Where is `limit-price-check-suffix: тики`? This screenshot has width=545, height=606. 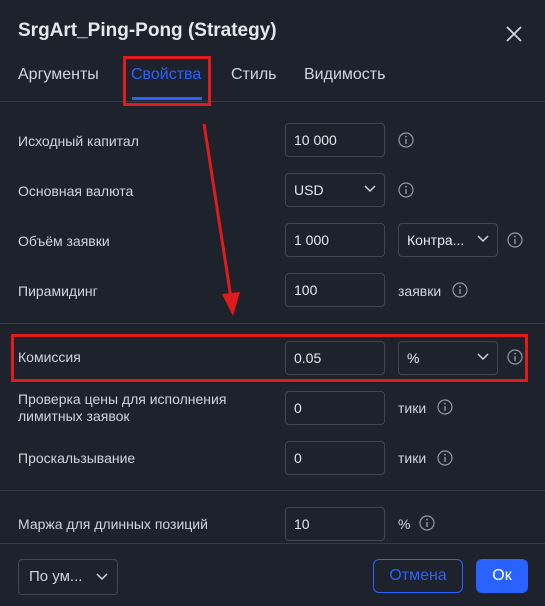 limit-price-check-suffix: тики is located at coordinates (412, 408).